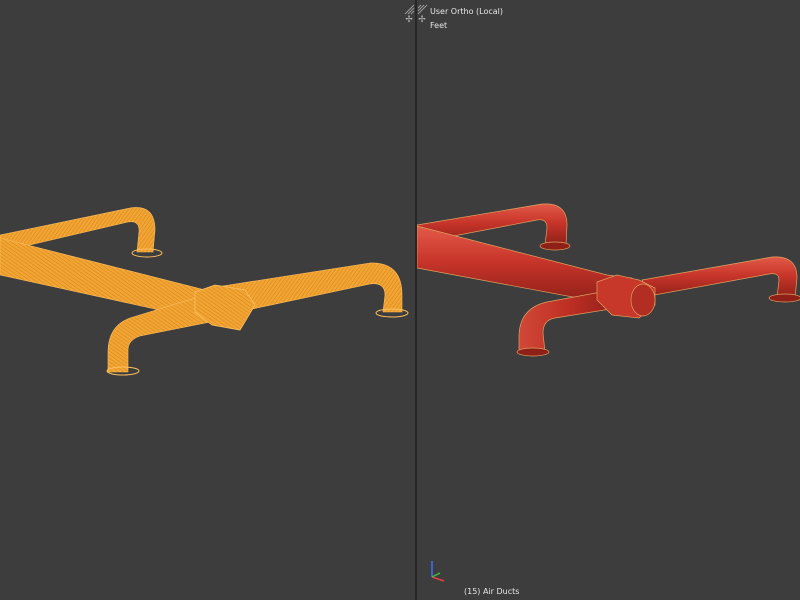 The height and width of the screenshot is (600, 800). Describe the element at coordinates (492, 591) in the screenshot. I see `object-label: (15) Air Ducts` at that location.